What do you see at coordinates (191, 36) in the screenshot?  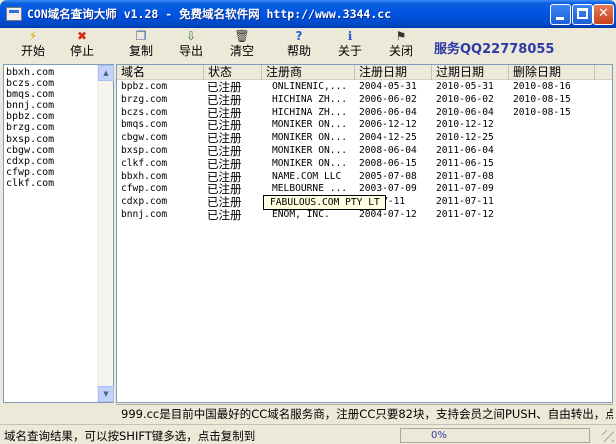 I see `export-icon: ⇩` at bounding box center [191, 36].